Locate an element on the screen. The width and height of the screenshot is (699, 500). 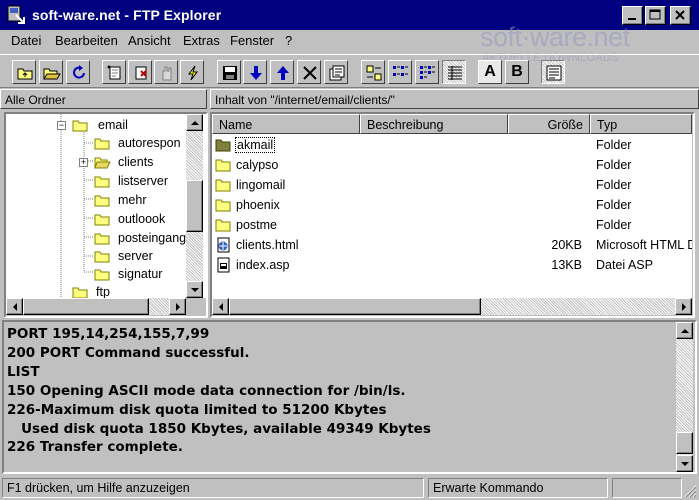
file-type: Microsoft HTML D is located at coordinates (644, 245).